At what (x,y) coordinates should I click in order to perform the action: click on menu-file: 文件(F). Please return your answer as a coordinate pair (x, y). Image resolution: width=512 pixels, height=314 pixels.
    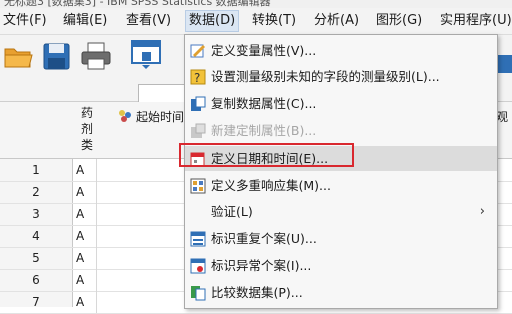
    Looking at the image, I should click on (25, 21).